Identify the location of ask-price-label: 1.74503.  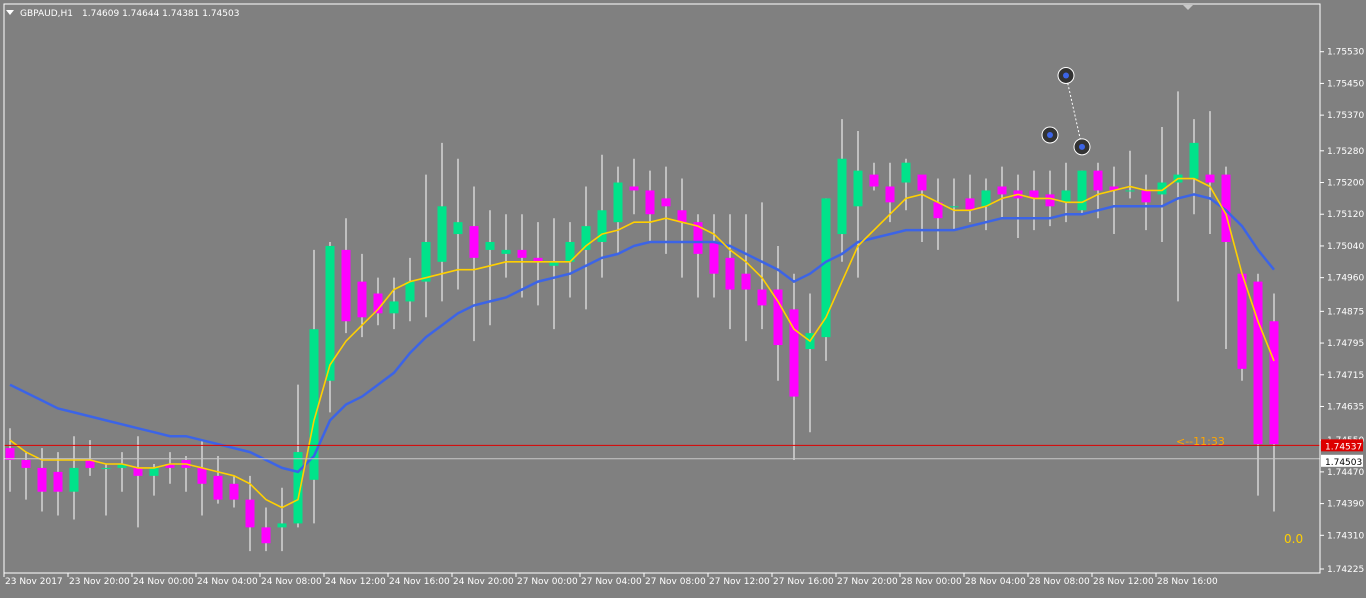
(1343, 463).